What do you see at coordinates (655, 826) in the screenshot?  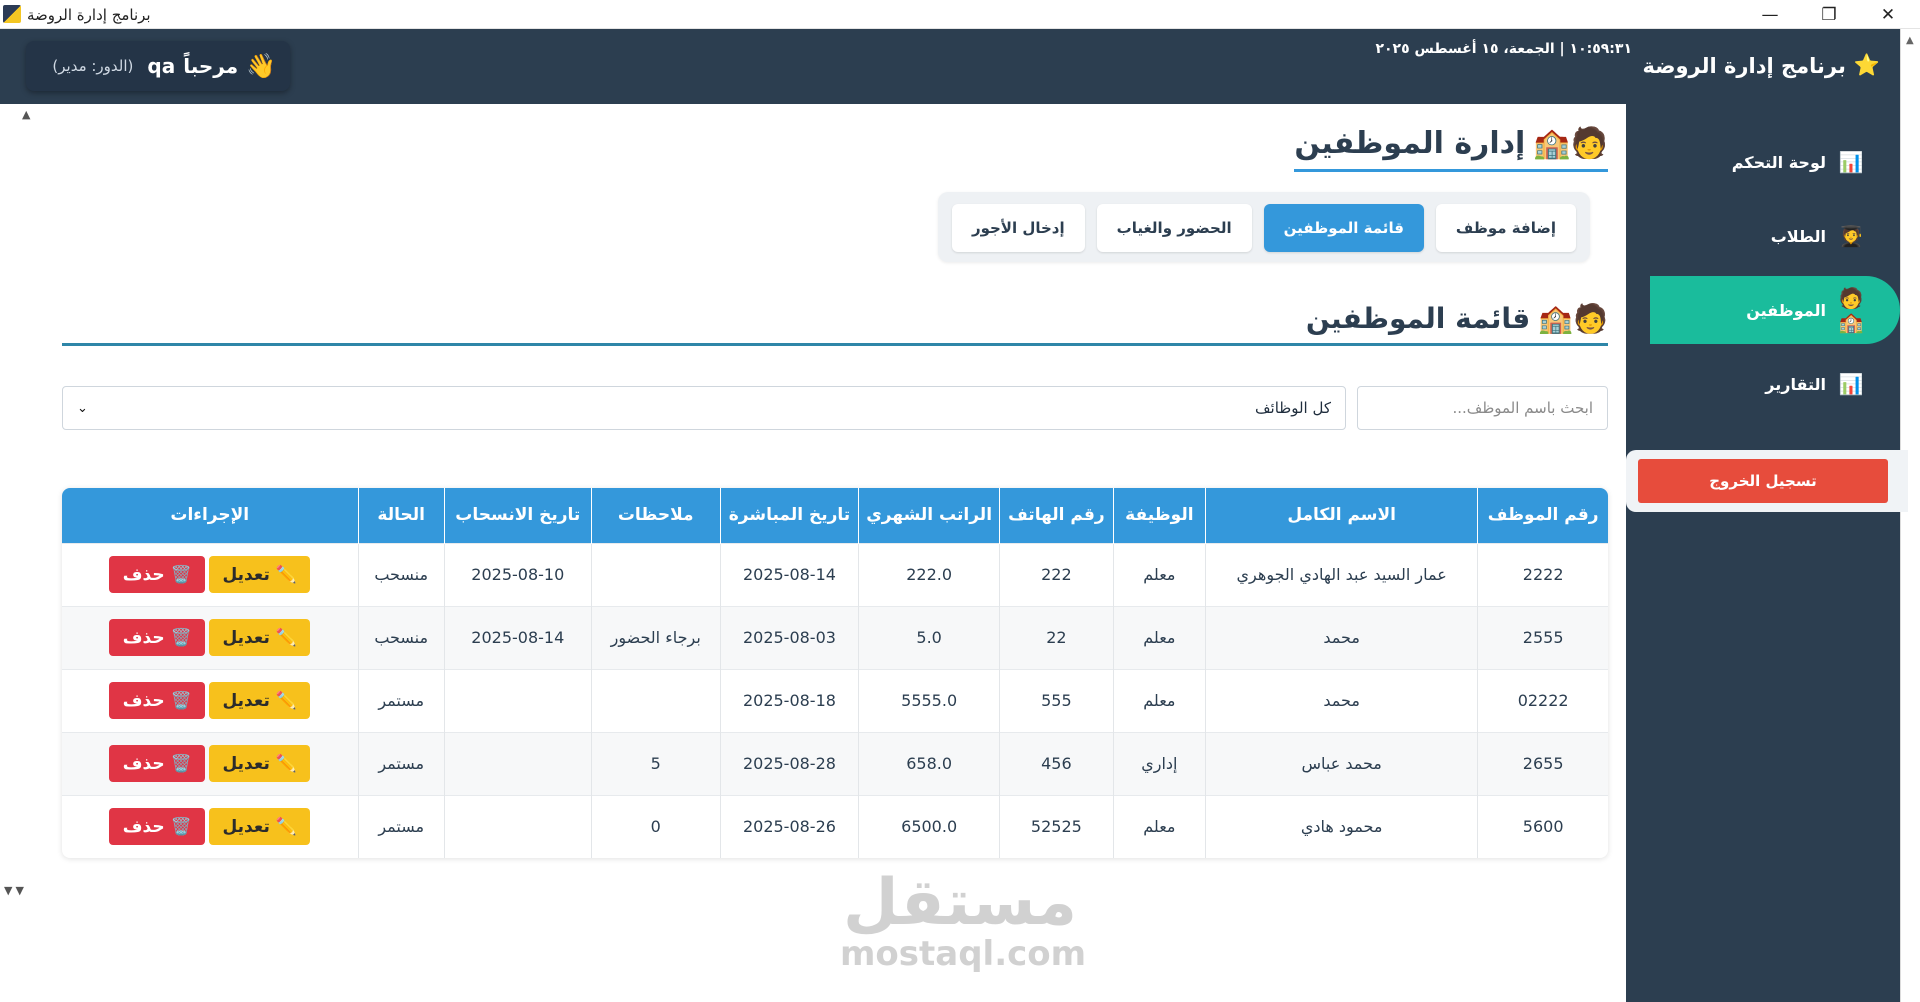 I see `cell-notes: 0` at bounding box center [655, 826].